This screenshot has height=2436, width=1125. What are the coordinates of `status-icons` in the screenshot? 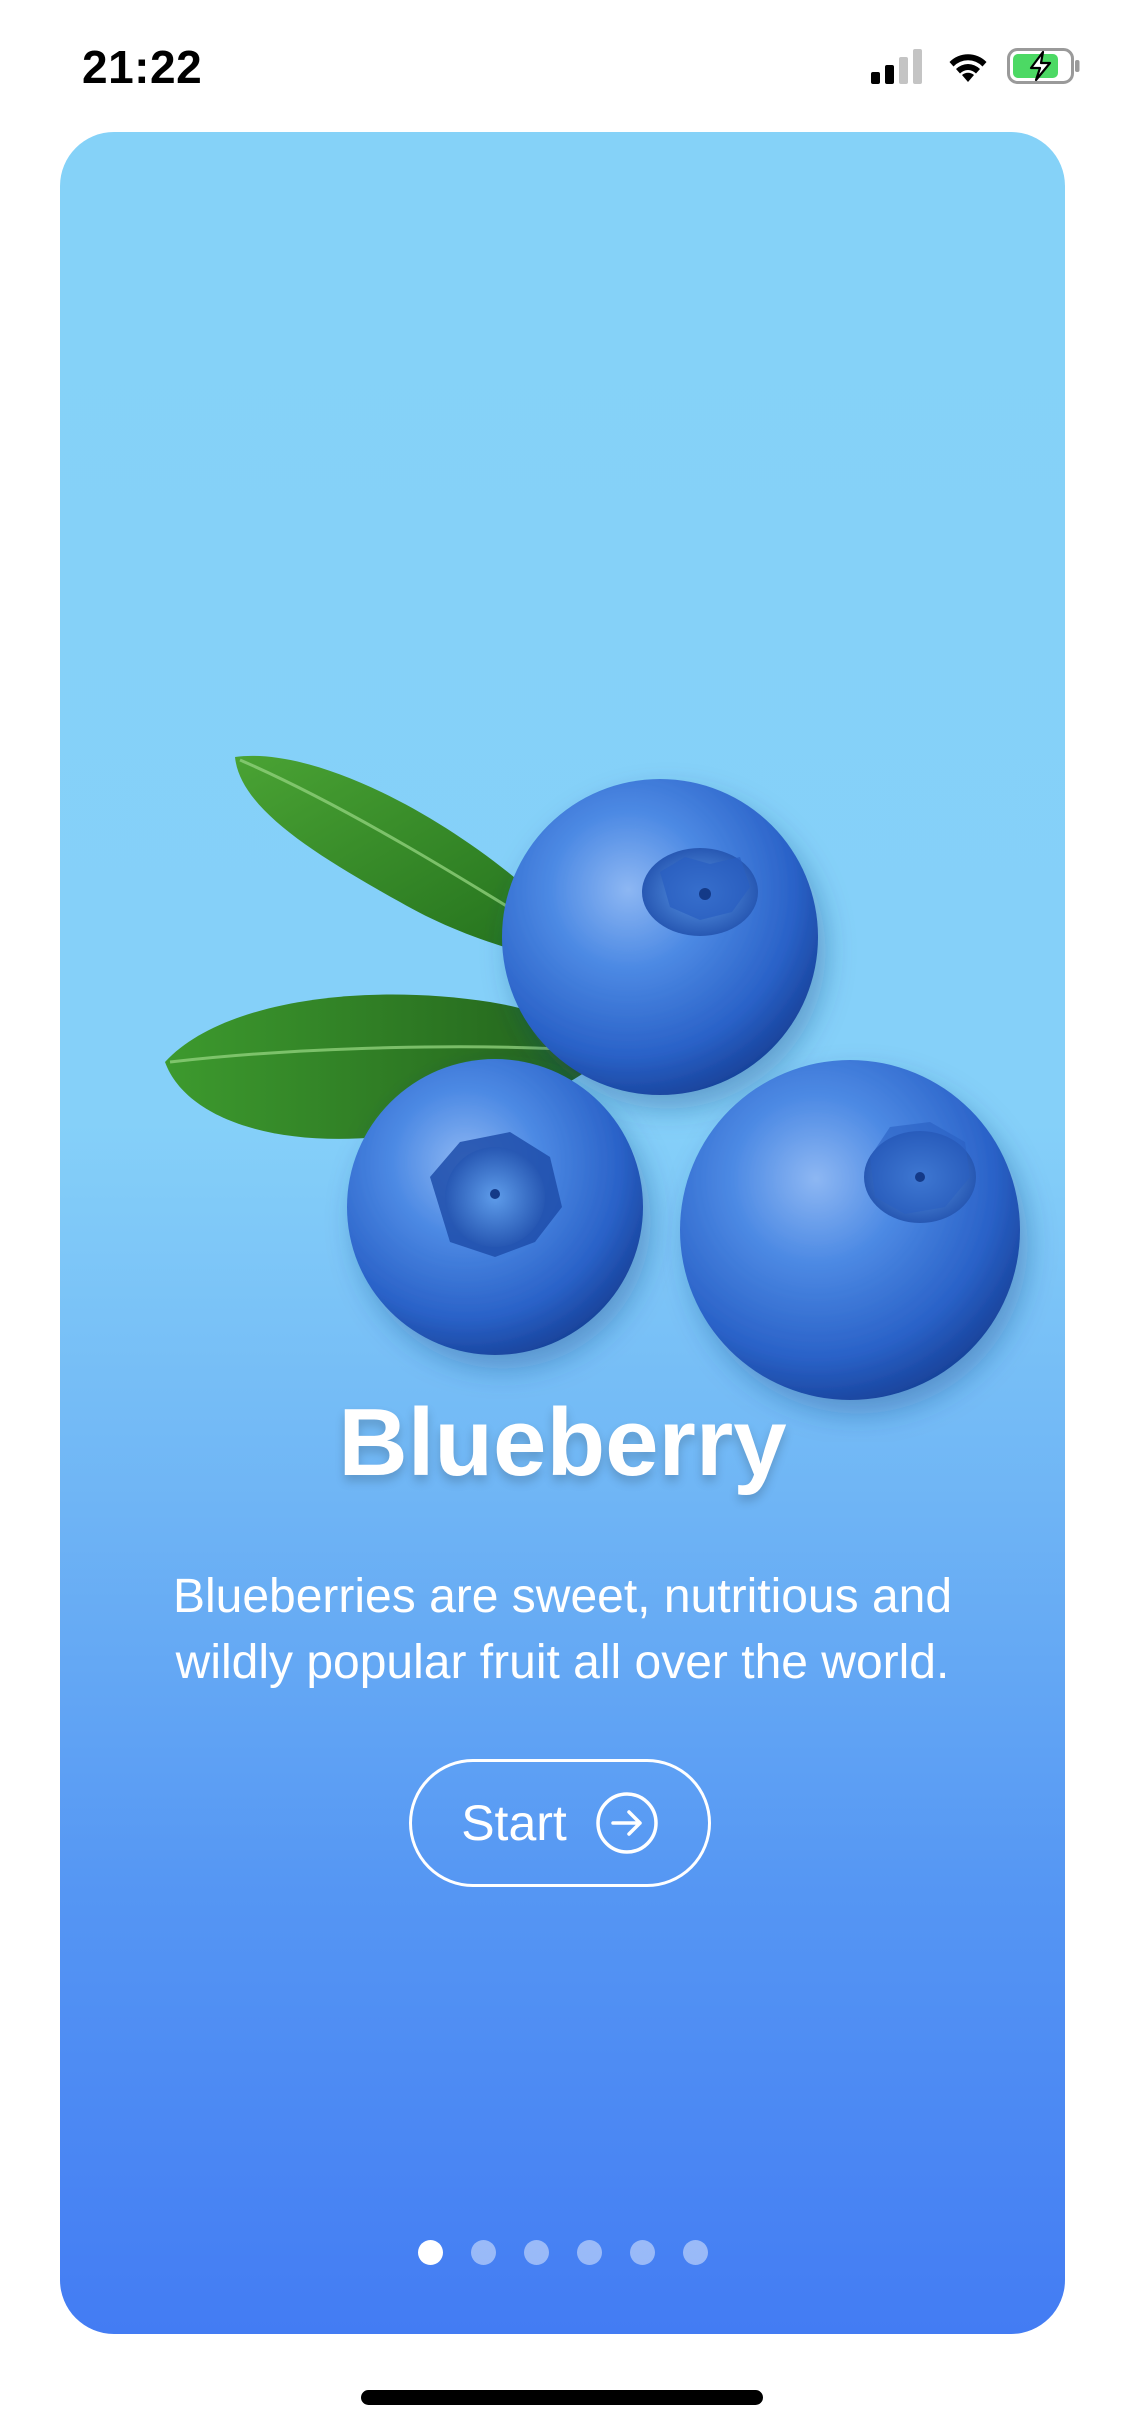 It's located at (976, 68).